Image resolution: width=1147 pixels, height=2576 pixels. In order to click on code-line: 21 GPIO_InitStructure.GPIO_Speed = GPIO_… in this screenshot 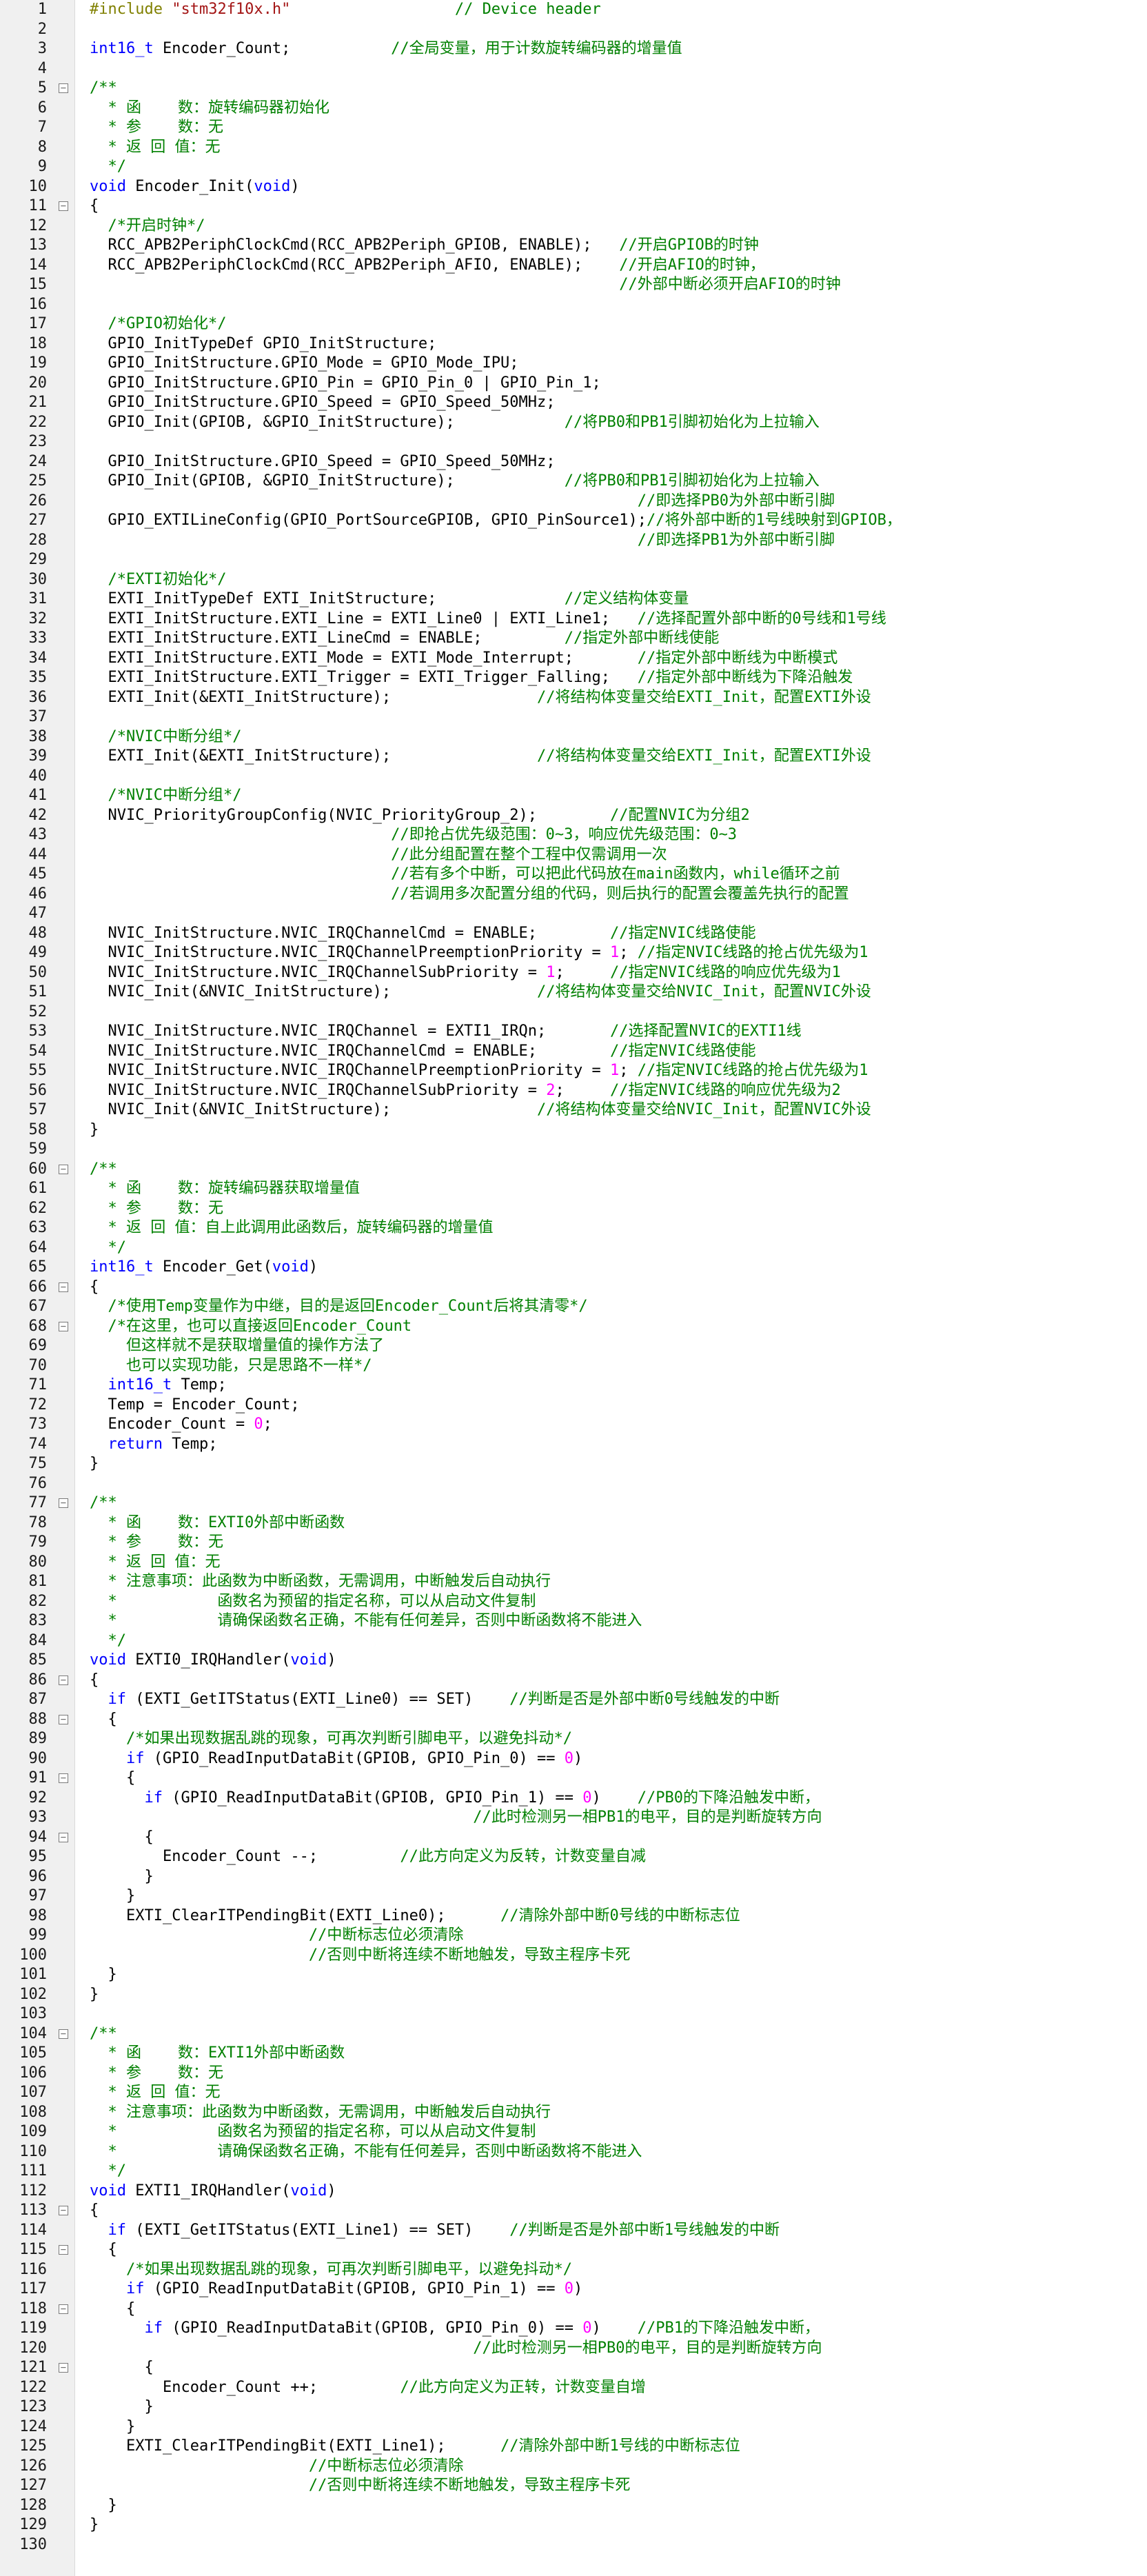, I will do `click(573, 403)`.